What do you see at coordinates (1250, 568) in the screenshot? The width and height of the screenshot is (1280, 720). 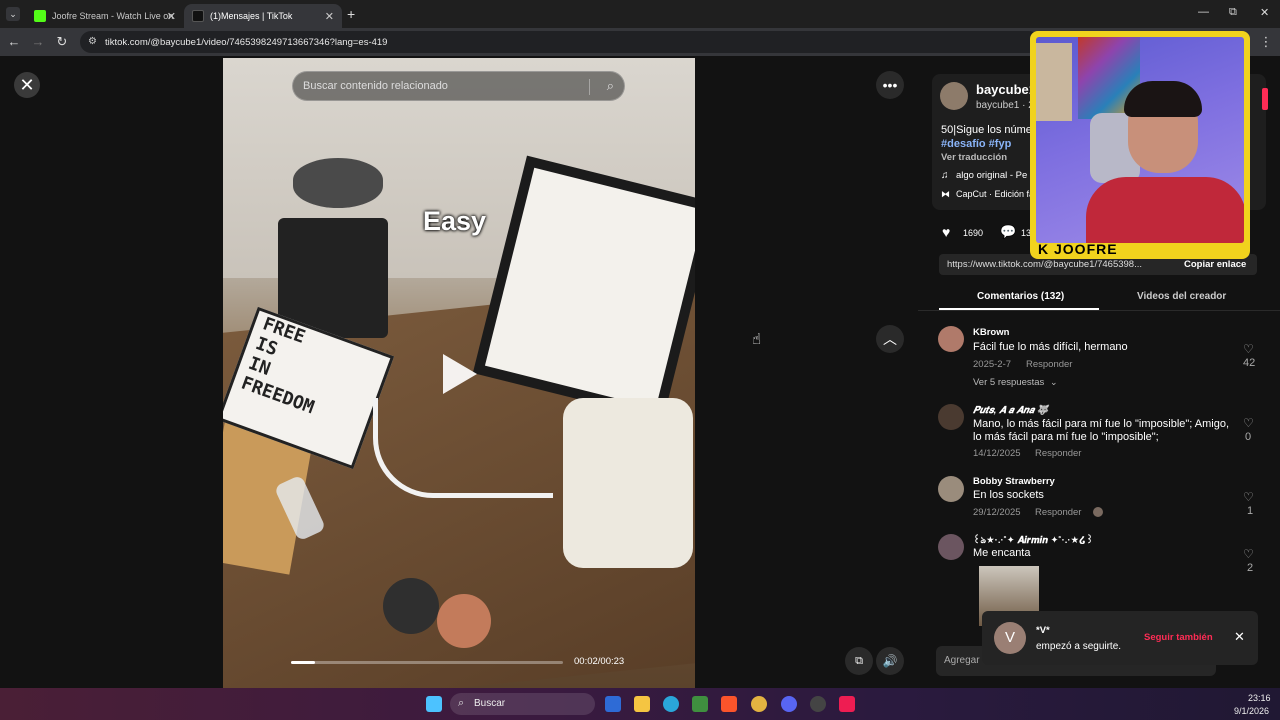 I see `comment-like-count: 2` at bounding box center [1250, 568].